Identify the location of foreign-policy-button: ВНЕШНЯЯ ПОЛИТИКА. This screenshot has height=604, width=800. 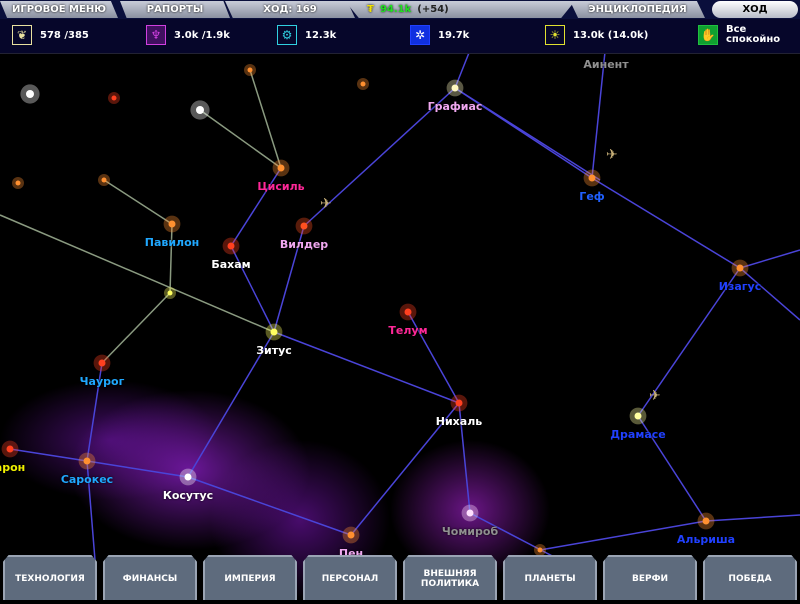
(450, 577).